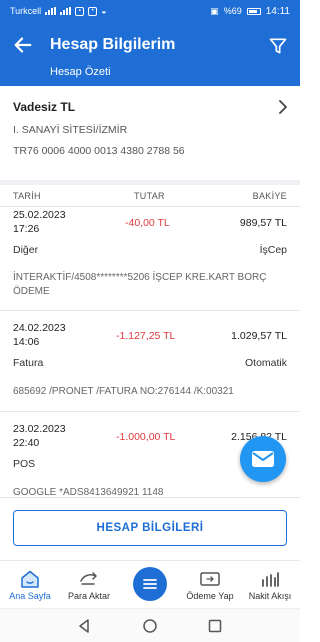 The width and height of the screenshot is (320, 642). What do you see at coordinates (263, 223) in the screenshot?
I see `transaction-balance: 989,57 TL` at bounding box center [263, 223].